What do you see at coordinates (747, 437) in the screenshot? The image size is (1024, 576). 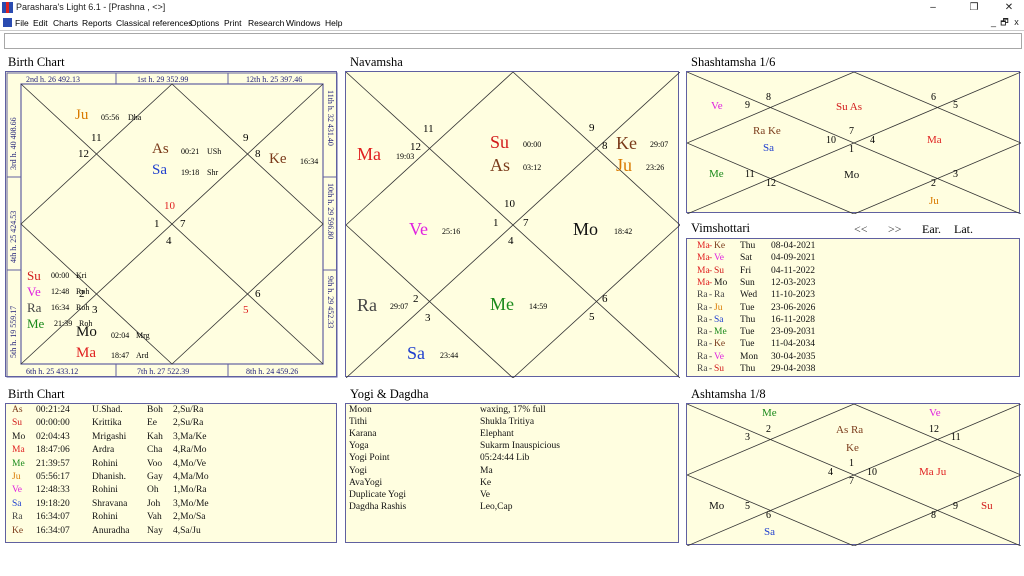 I see `house-number: 3` at bounding box center [747, 437].